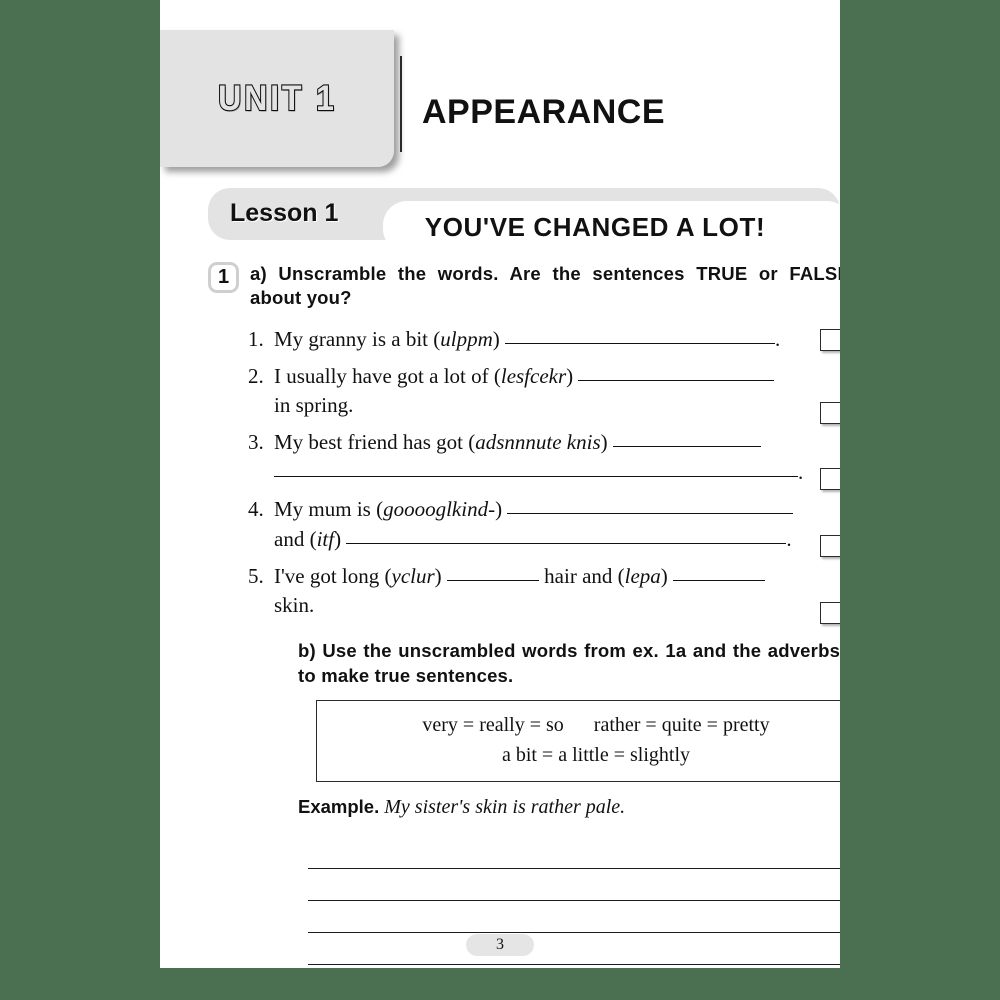  I want to click on answer-writing-lines, so click(574, 902).